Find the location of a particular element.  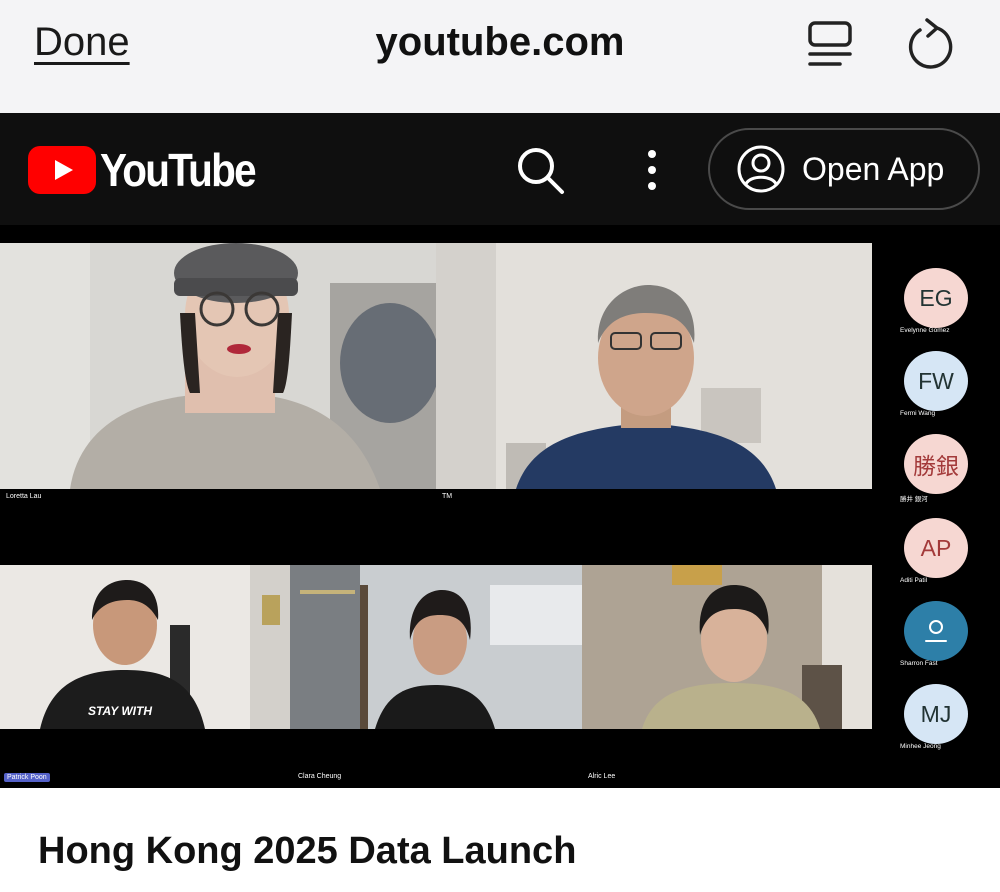

participant-name: Sharron Fast is located at coordinates (919, 663).